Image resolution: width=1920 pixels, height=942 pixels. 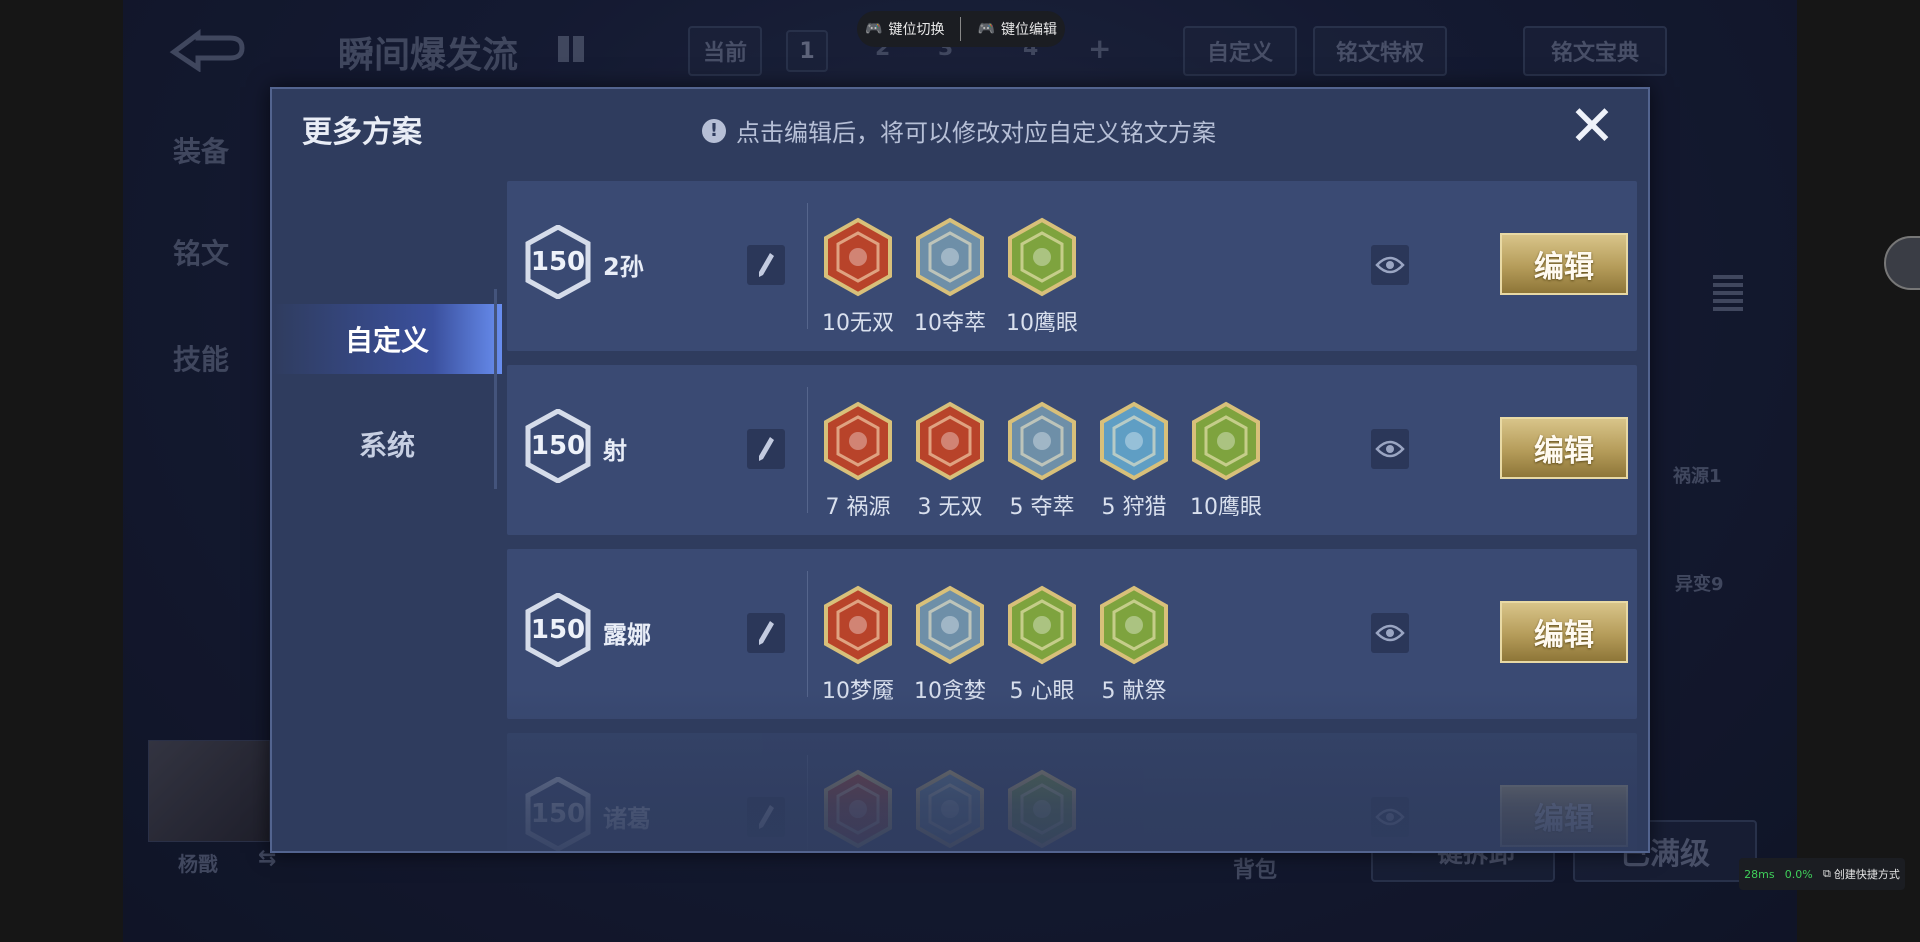 What do you see at coordinates (627, 635) in the screenshot?
I see `plan-name: 露娜` at bounding box center [627, 635].